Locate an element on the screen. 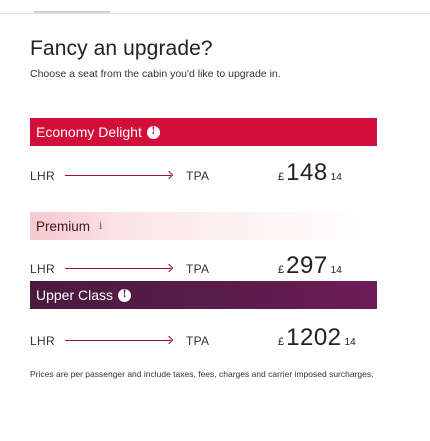 The image size is (430, 441). route-row-economy-delight: LHR TPA £ 148 14 is located at coordinates (203, 174).